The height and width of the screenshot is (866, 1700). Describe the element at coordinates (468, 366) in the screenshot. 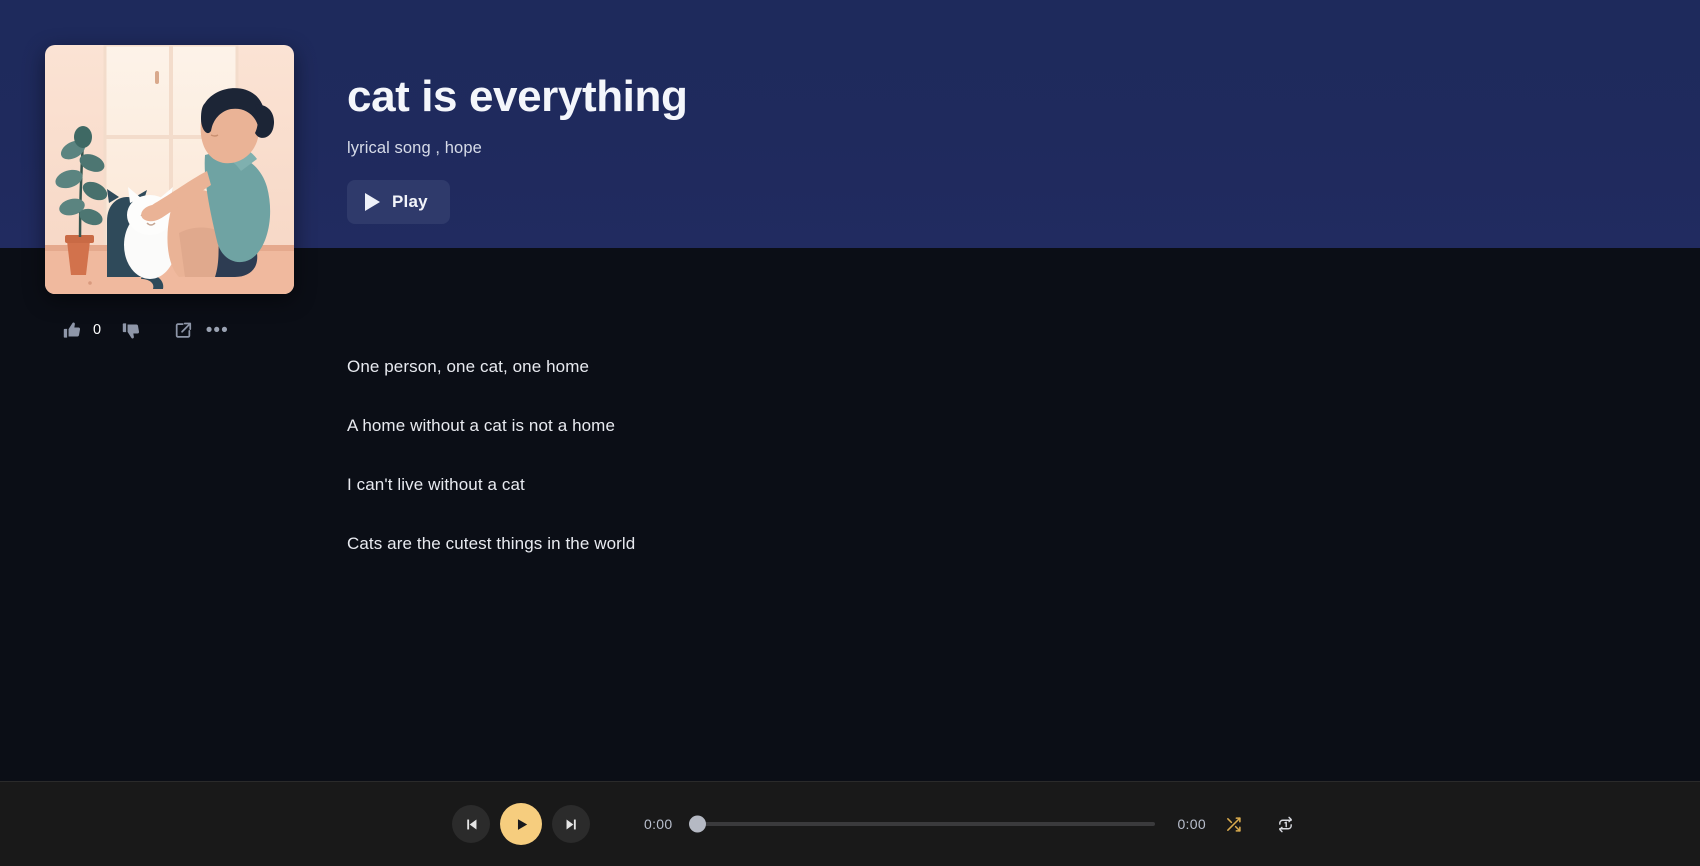

I see `lyric-line: One person, one cat, one home` at that location.